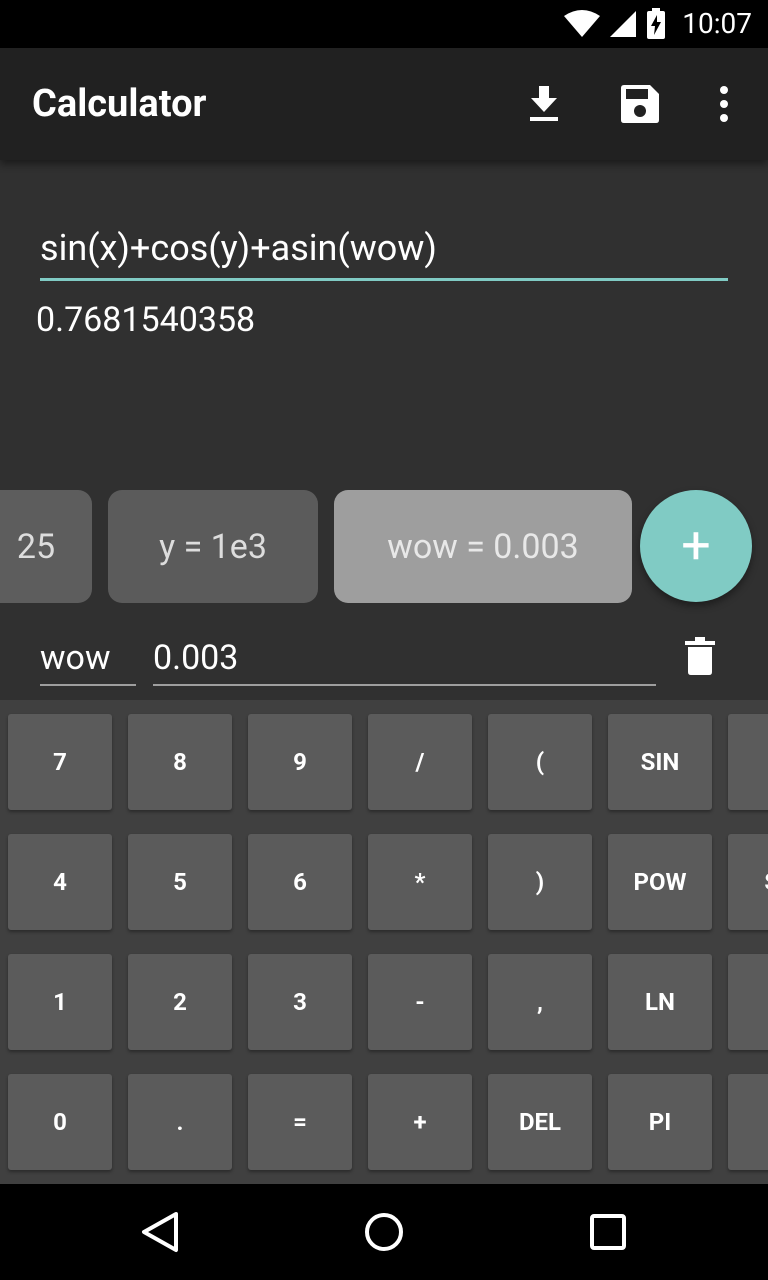  I want to click on download-icon, so click(544, 103).